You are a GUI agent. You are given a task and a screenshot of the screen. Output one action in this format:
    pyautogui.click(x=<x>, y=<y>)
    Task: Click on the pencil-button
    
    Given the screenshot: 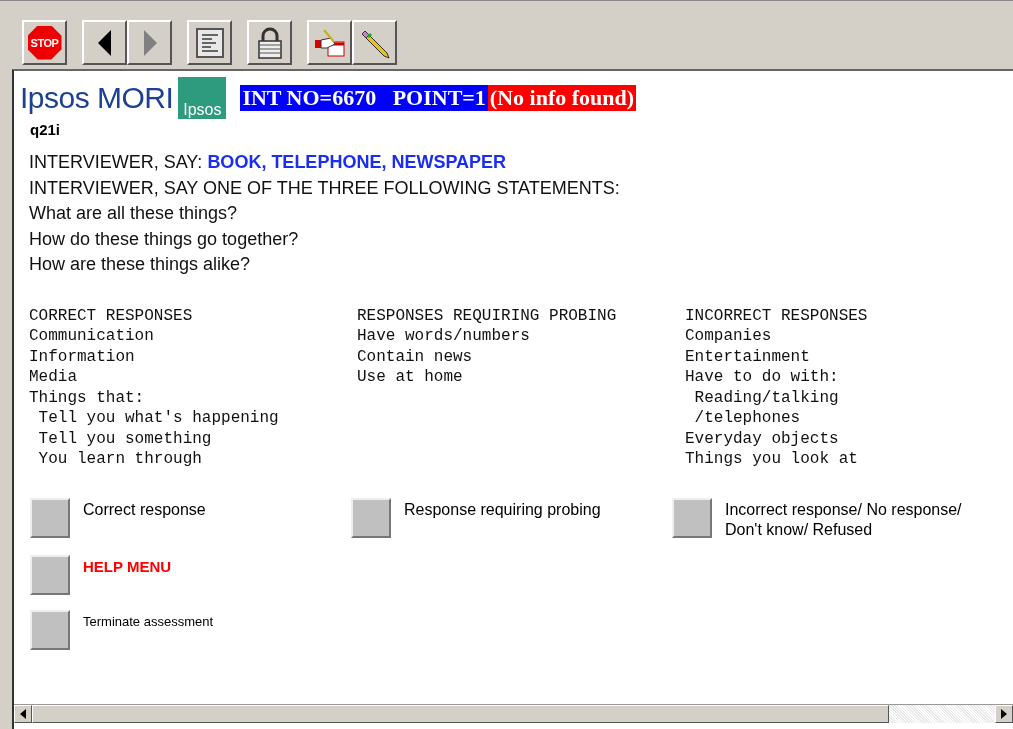 What is the action you would take?
    pyautogui.click(x=374, y=42)
    